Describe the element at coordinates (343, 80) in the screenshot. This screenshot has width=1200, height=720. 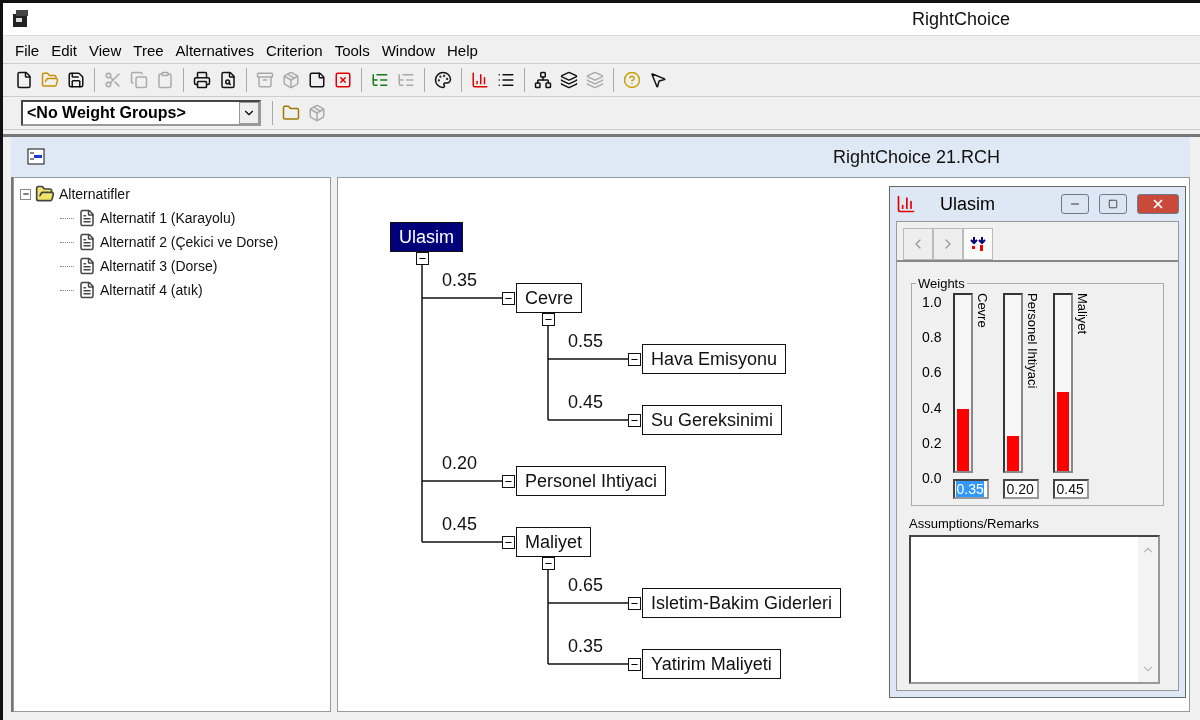
I see `delete-icon` at that location.